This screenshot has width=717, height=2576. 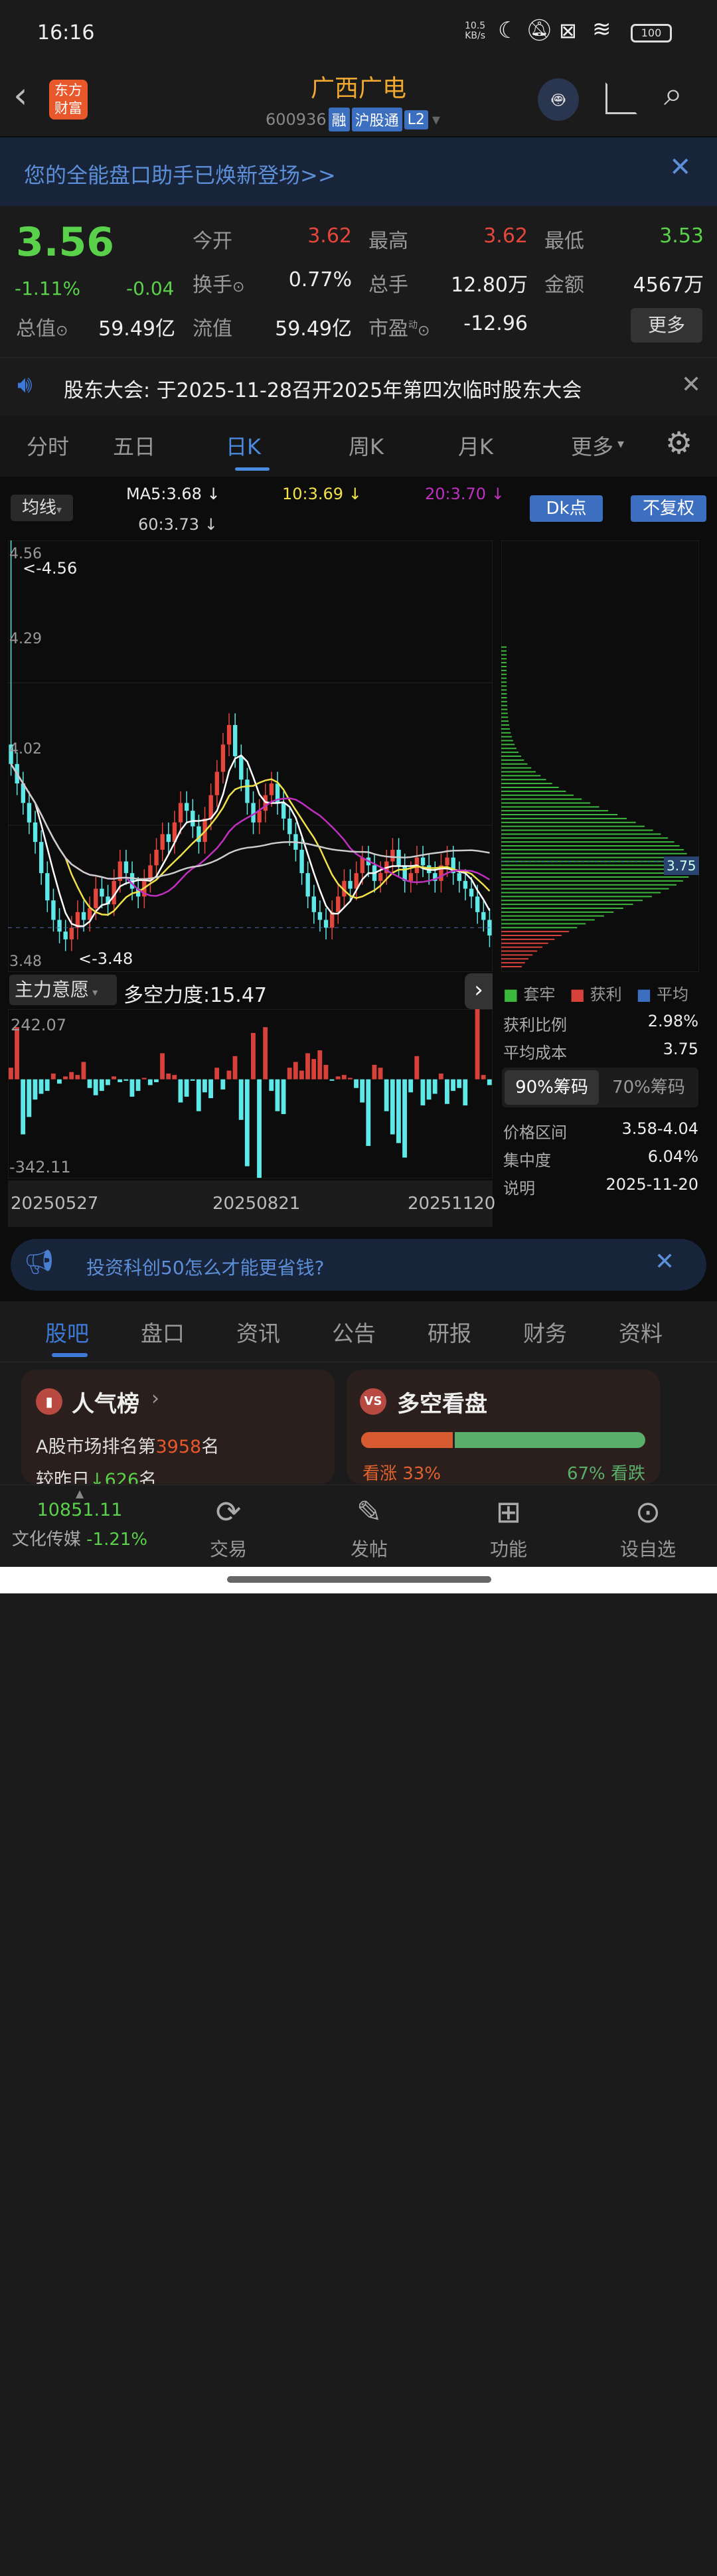 What do you see at coordinates (621, 98) in the screenshot?
I see `share-icon` at bounding box center [621, 98].